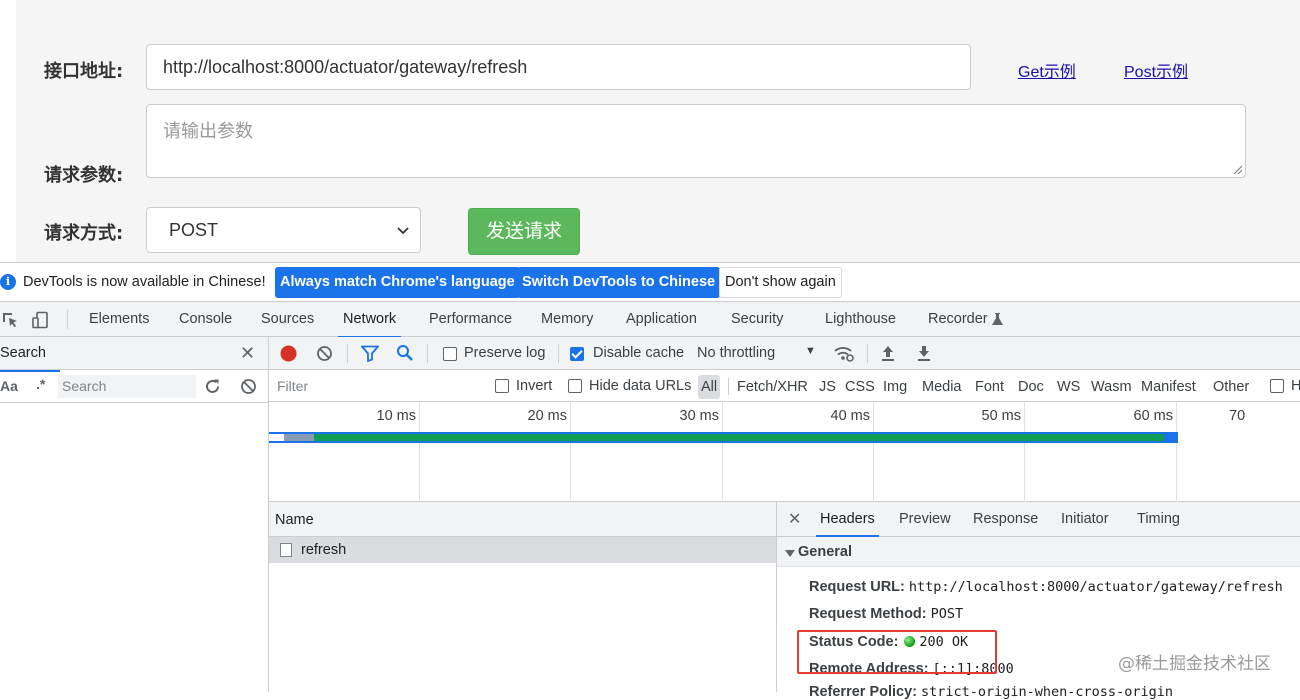  What do you see at coordinates (1168, 387) in the screenshot?
I see `type-filter-manifest: Manifest` at bounding box center [1168, 387].